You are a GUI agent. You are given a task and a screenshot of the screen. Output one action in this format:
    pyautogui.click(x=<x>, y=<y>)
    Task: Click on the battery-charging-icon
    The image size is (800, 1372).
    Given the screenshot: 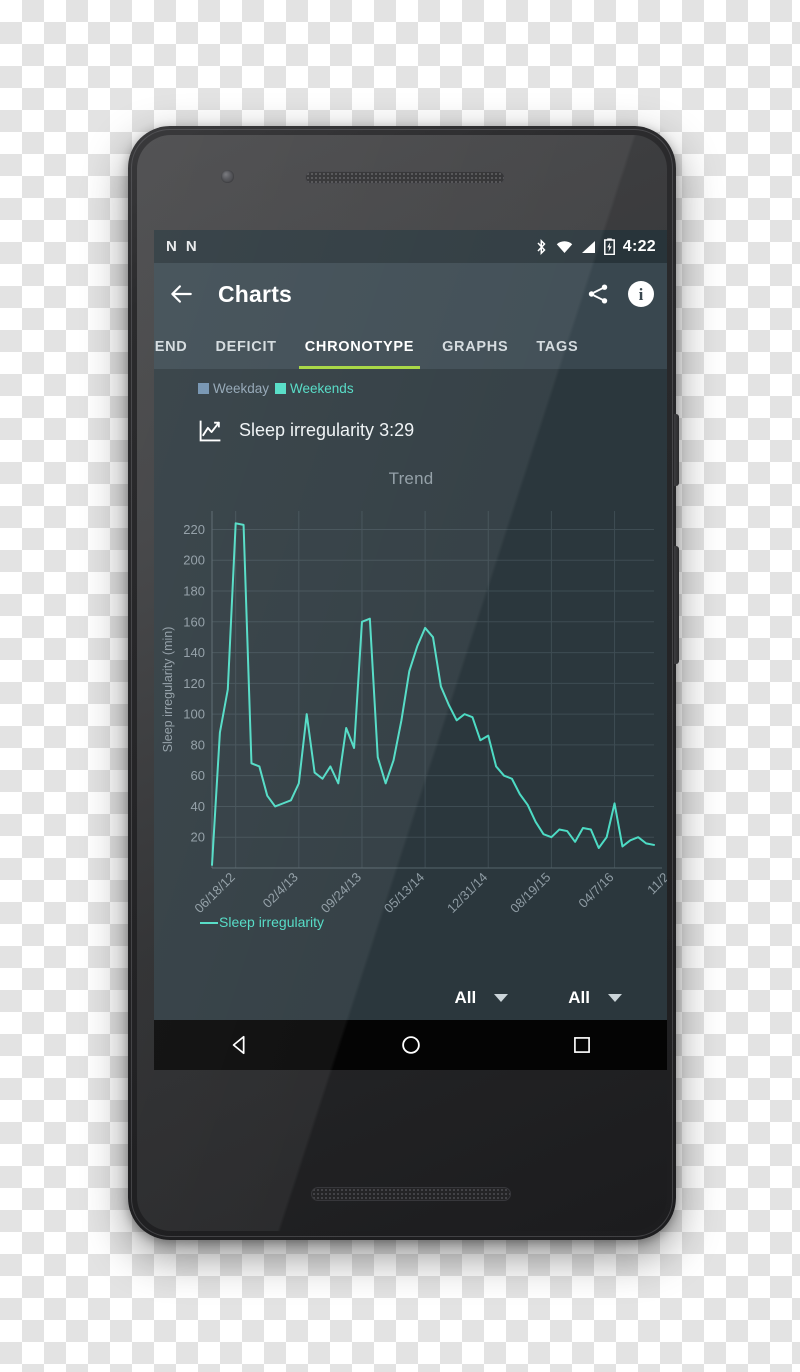 What is the action you would take?
    pyautogui.click(x=609, y=246)
    